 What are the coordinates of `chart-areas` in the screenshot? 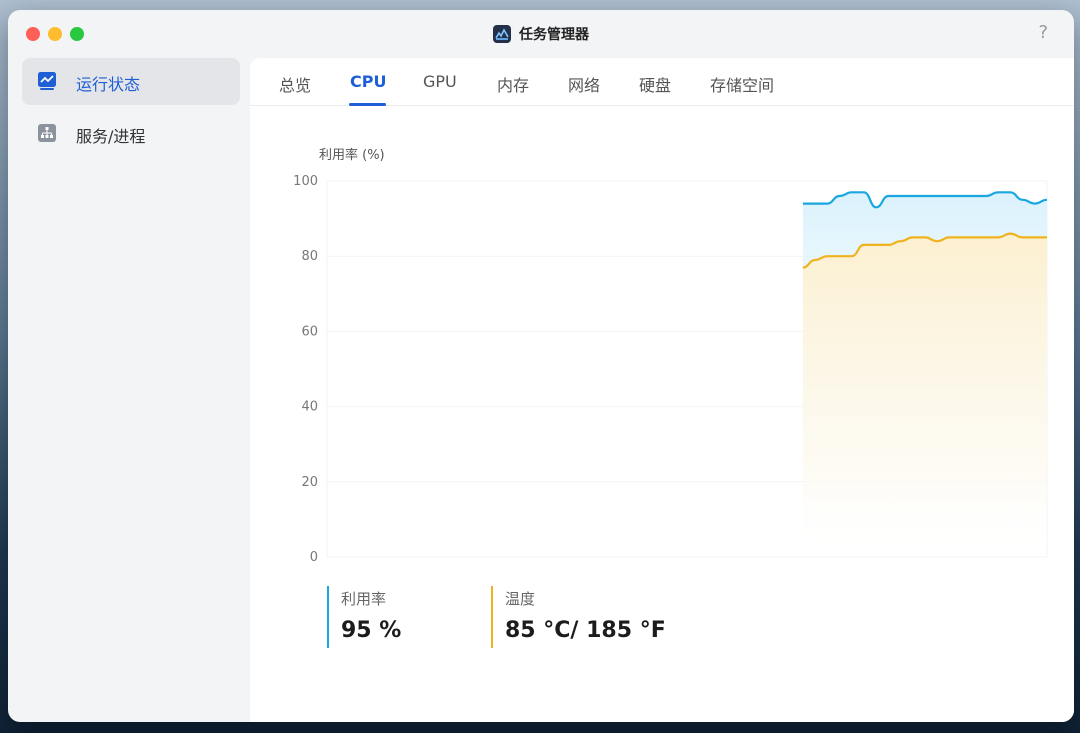 It's located at (924, 375).